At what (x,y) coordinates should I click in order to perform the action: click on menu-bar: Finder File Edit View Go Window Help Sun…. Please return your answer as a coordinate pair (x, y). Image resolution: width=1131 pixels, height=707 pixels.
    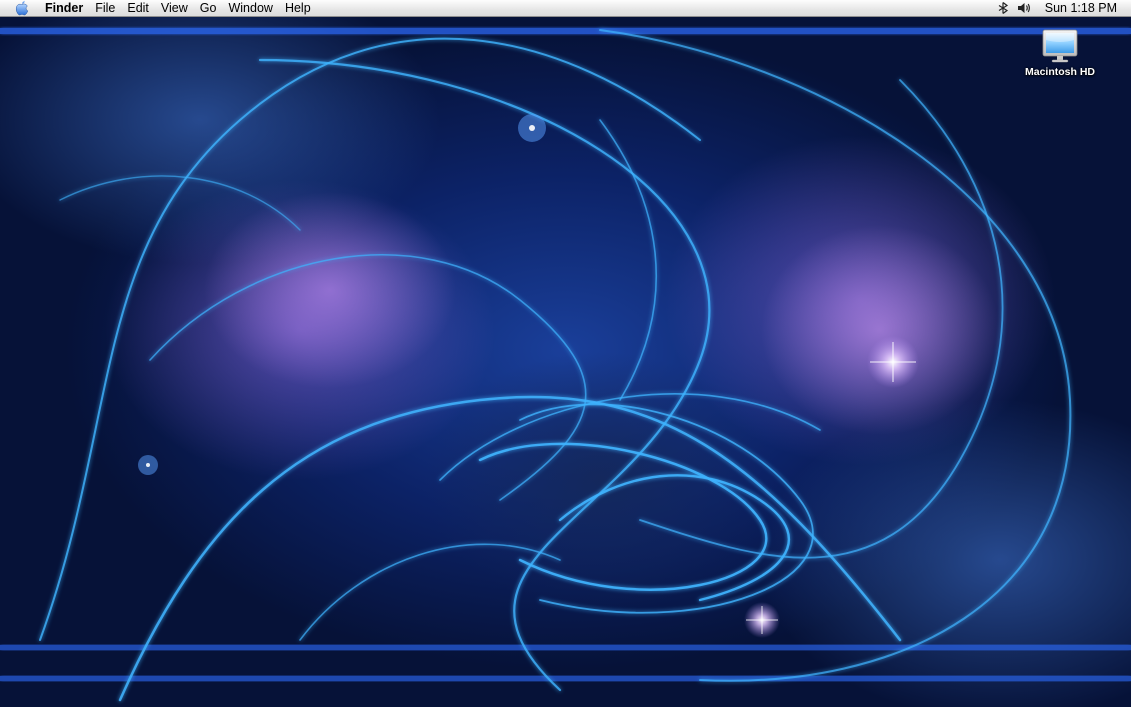
    Looking at the image, I should click on (565, 8).